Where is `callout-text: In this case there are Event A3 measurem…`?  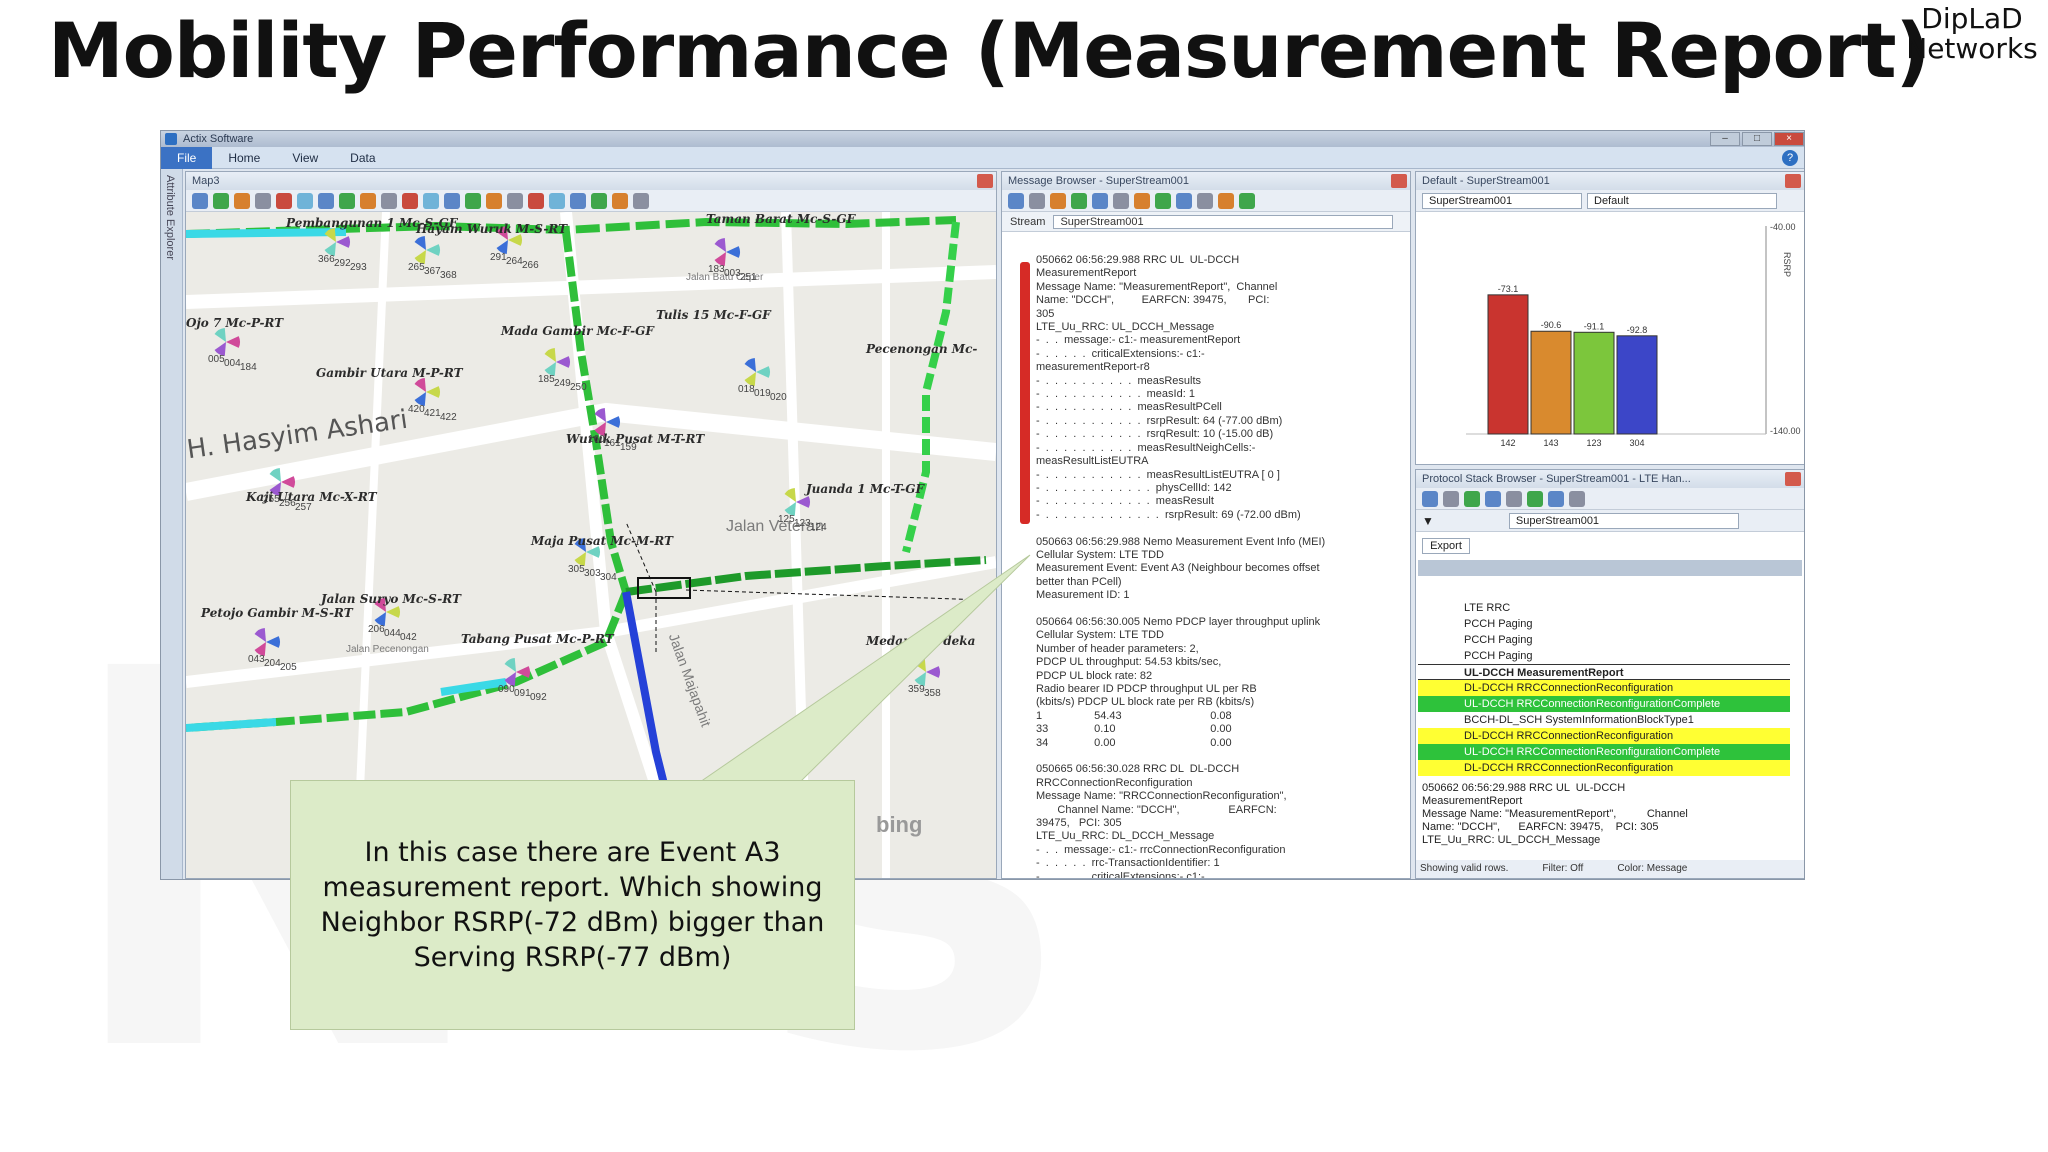 callout-text: In this case there are Event A3 measurem… is located at coordinates (572, 905).